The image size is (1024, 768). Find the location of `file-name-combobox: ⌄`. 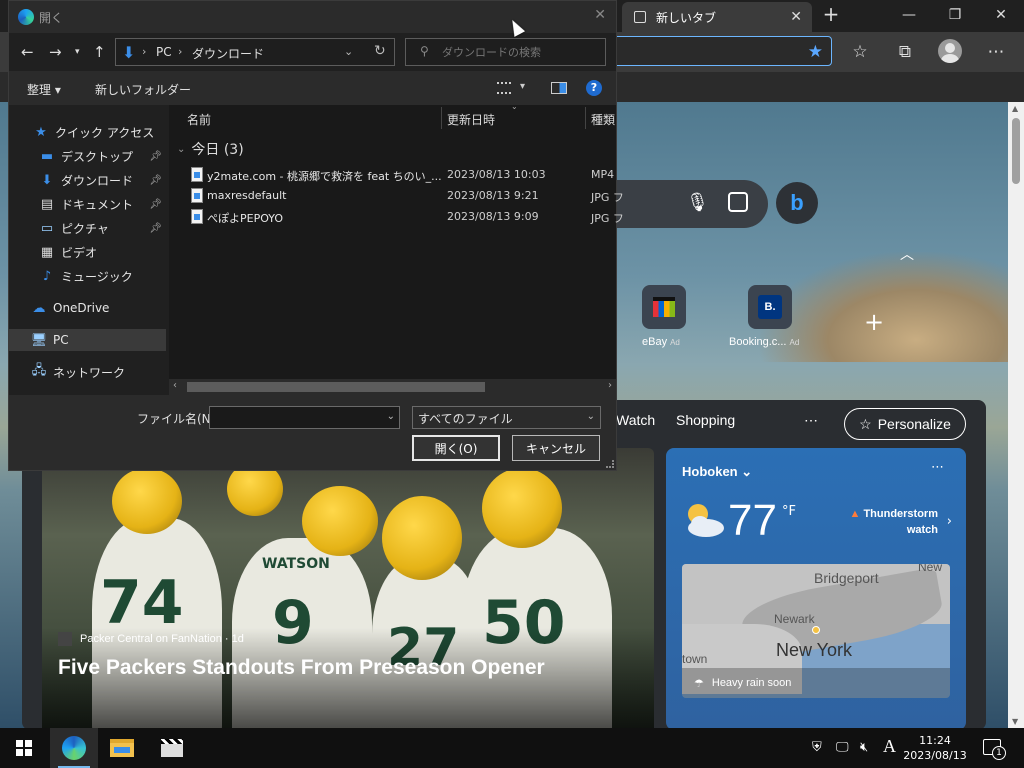

file-name-combobox: ⌄ is located at coordinates (304, 417).